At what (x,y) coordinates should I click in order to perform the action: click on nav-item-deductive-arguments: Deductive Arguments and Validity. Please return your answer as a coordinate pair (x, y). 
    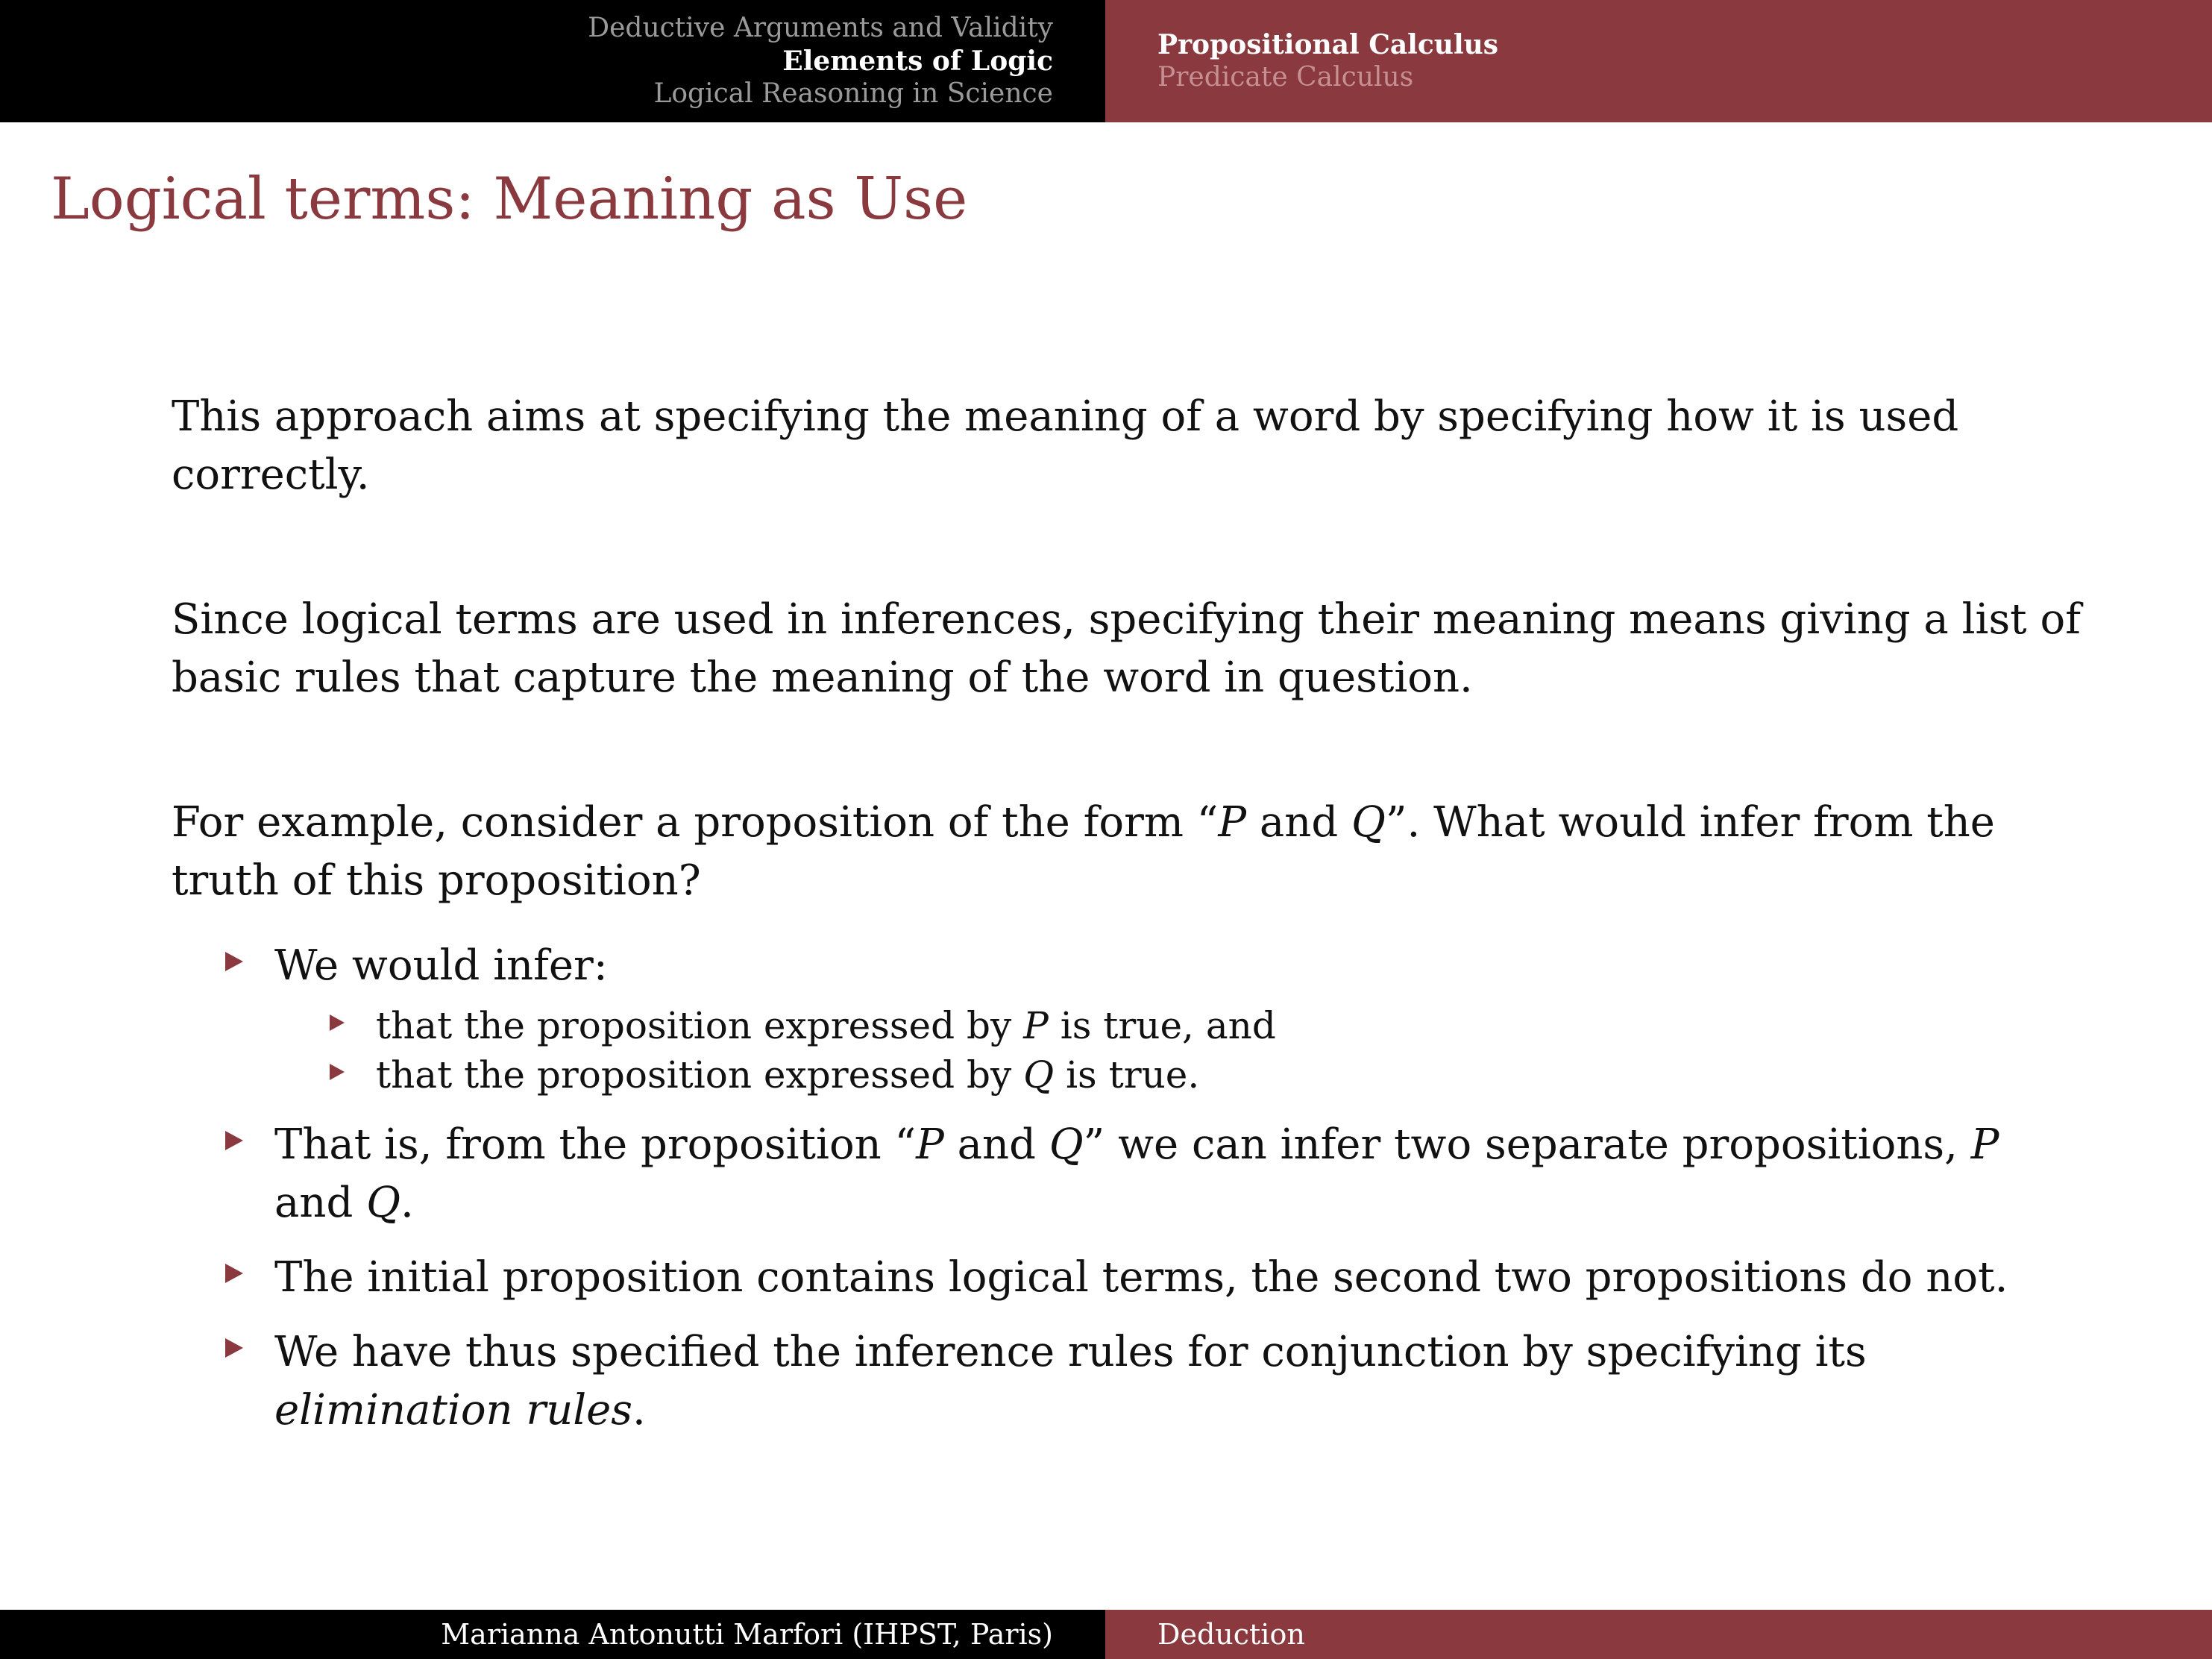
    Looking at the image, I should click on (820, 28).